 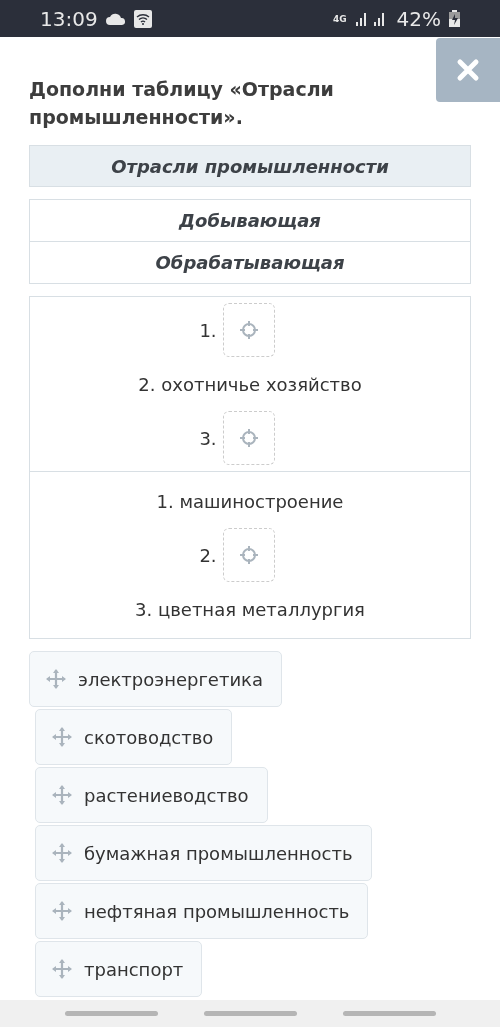 What do you see at coordinates (202, 911) in the screenshot?
I see `draggable-option: нефтяная промышленность` at bounding box center [202, 911].